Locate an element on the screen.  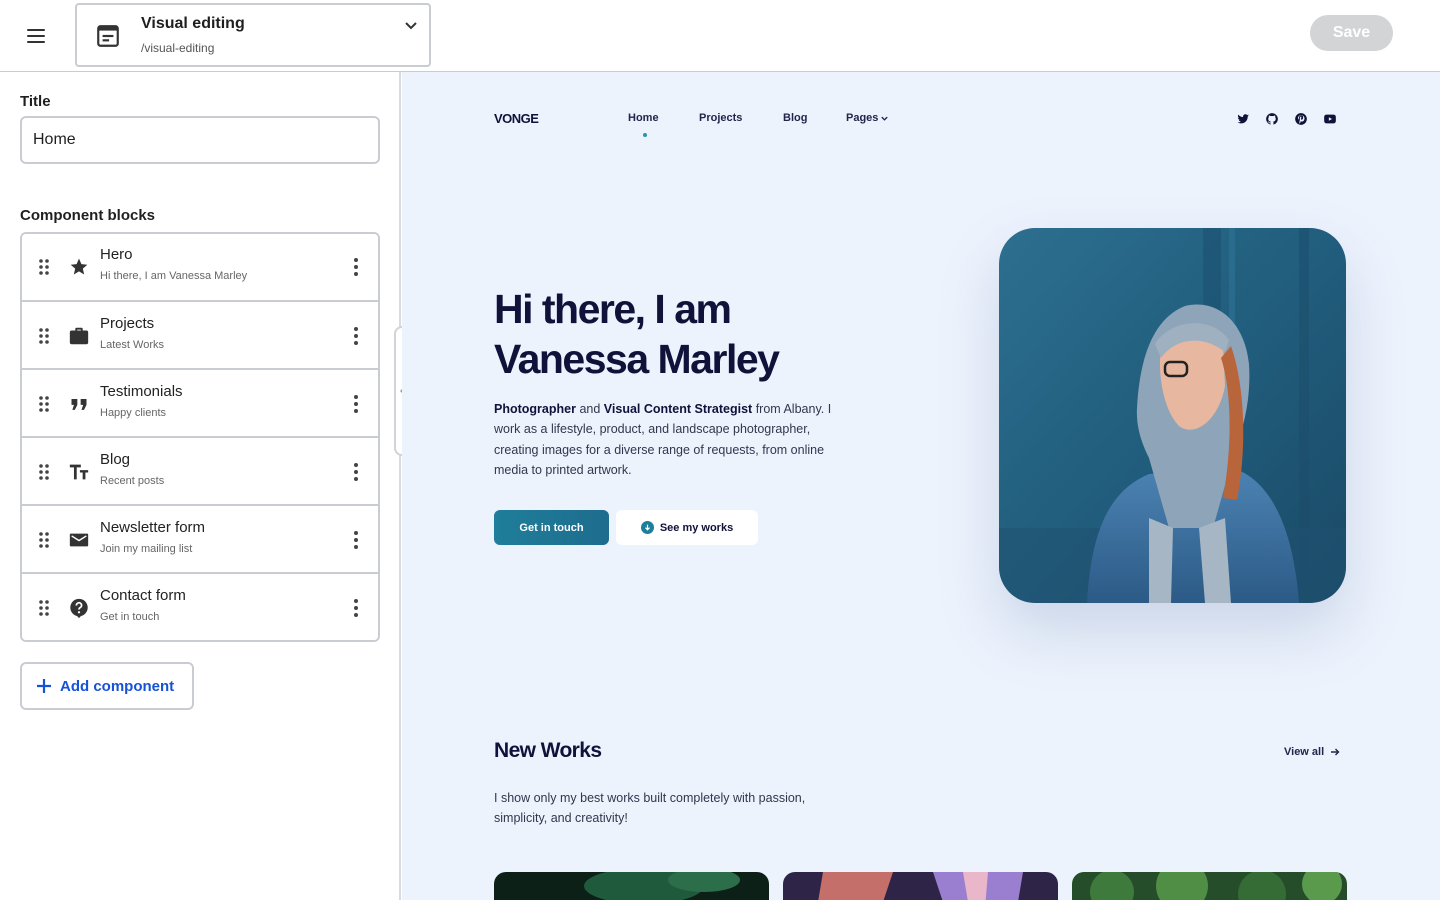
plus-icon is located at coordinates (44, 686).